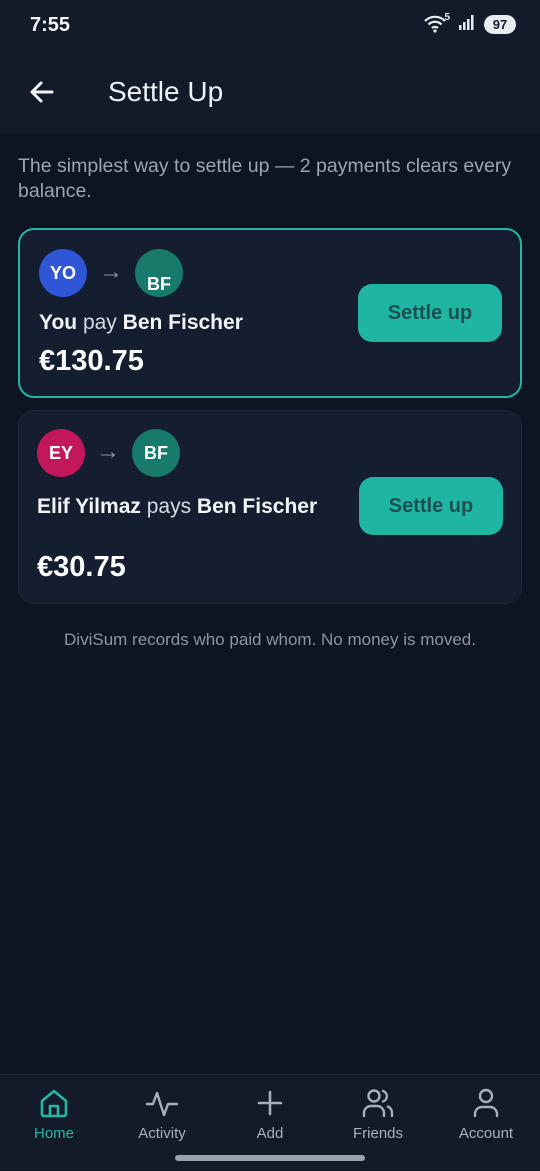  I want to click on plus-icon, so click(270, 1103).